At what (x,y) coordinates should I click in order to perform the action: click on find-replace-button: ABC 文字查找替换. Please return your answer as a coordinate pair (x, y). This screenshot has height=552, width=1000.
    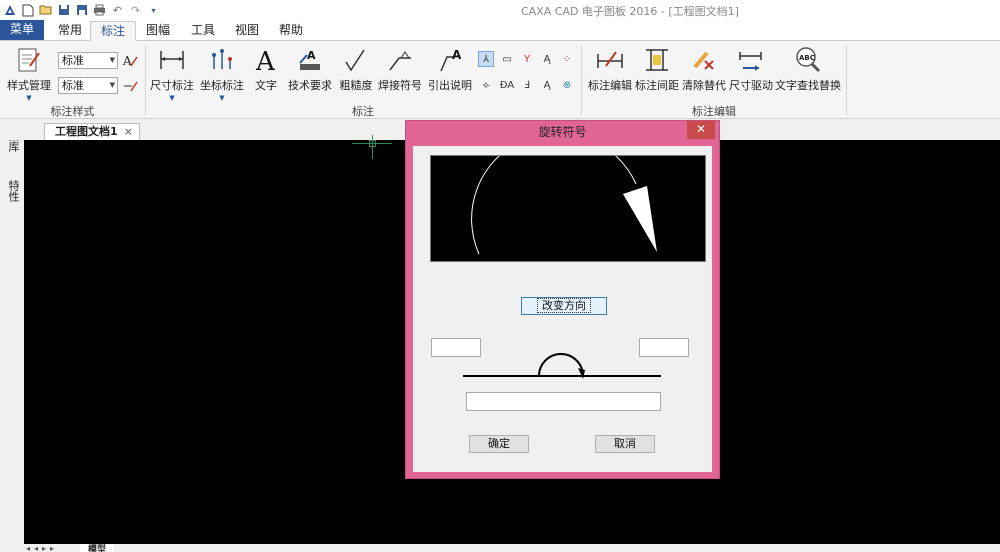
    Looking at the image, I should click on (808, 69).